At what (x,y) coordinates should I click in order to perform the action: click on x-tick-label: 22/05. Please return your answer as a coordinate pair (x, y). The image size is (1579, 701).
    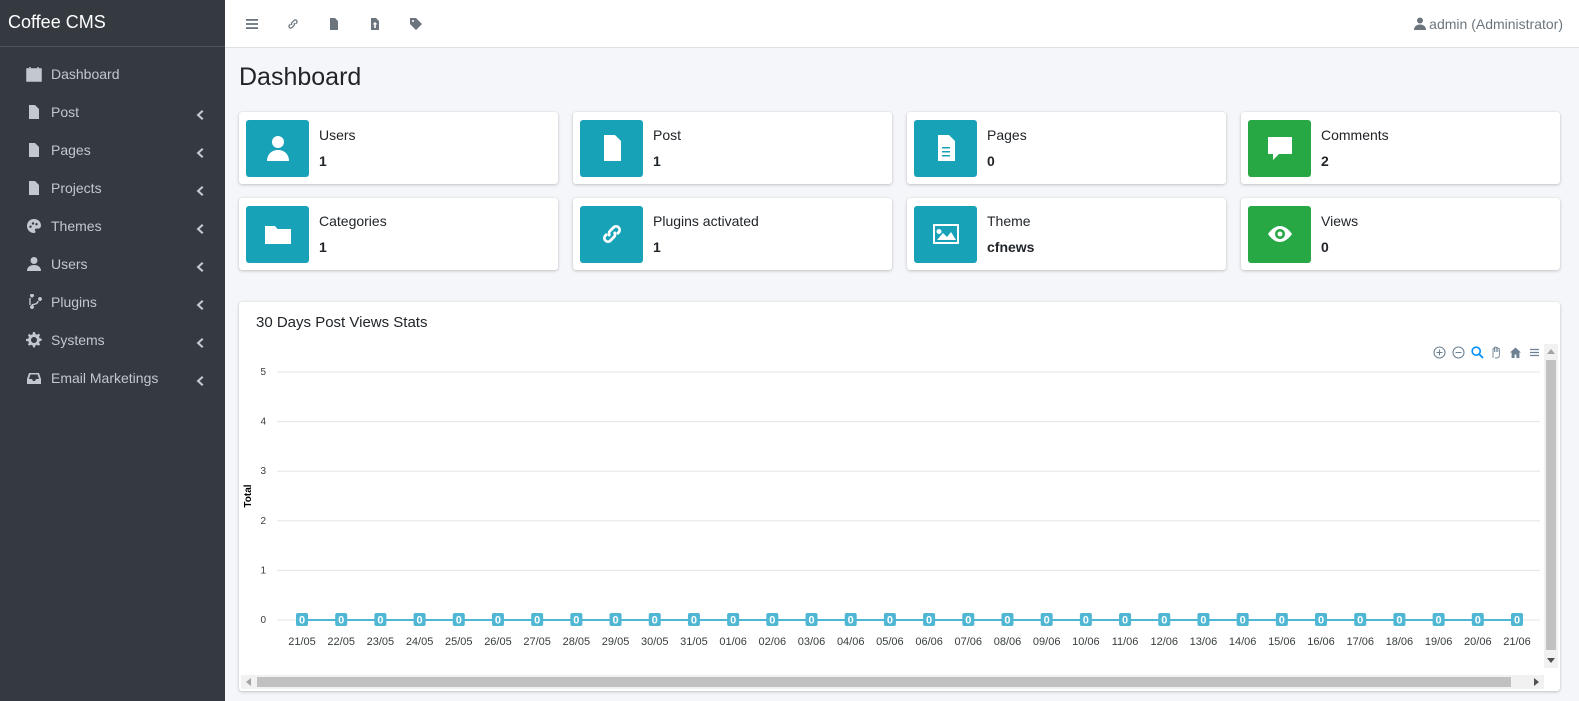
    Looking at the image, I should click on (341, 642).